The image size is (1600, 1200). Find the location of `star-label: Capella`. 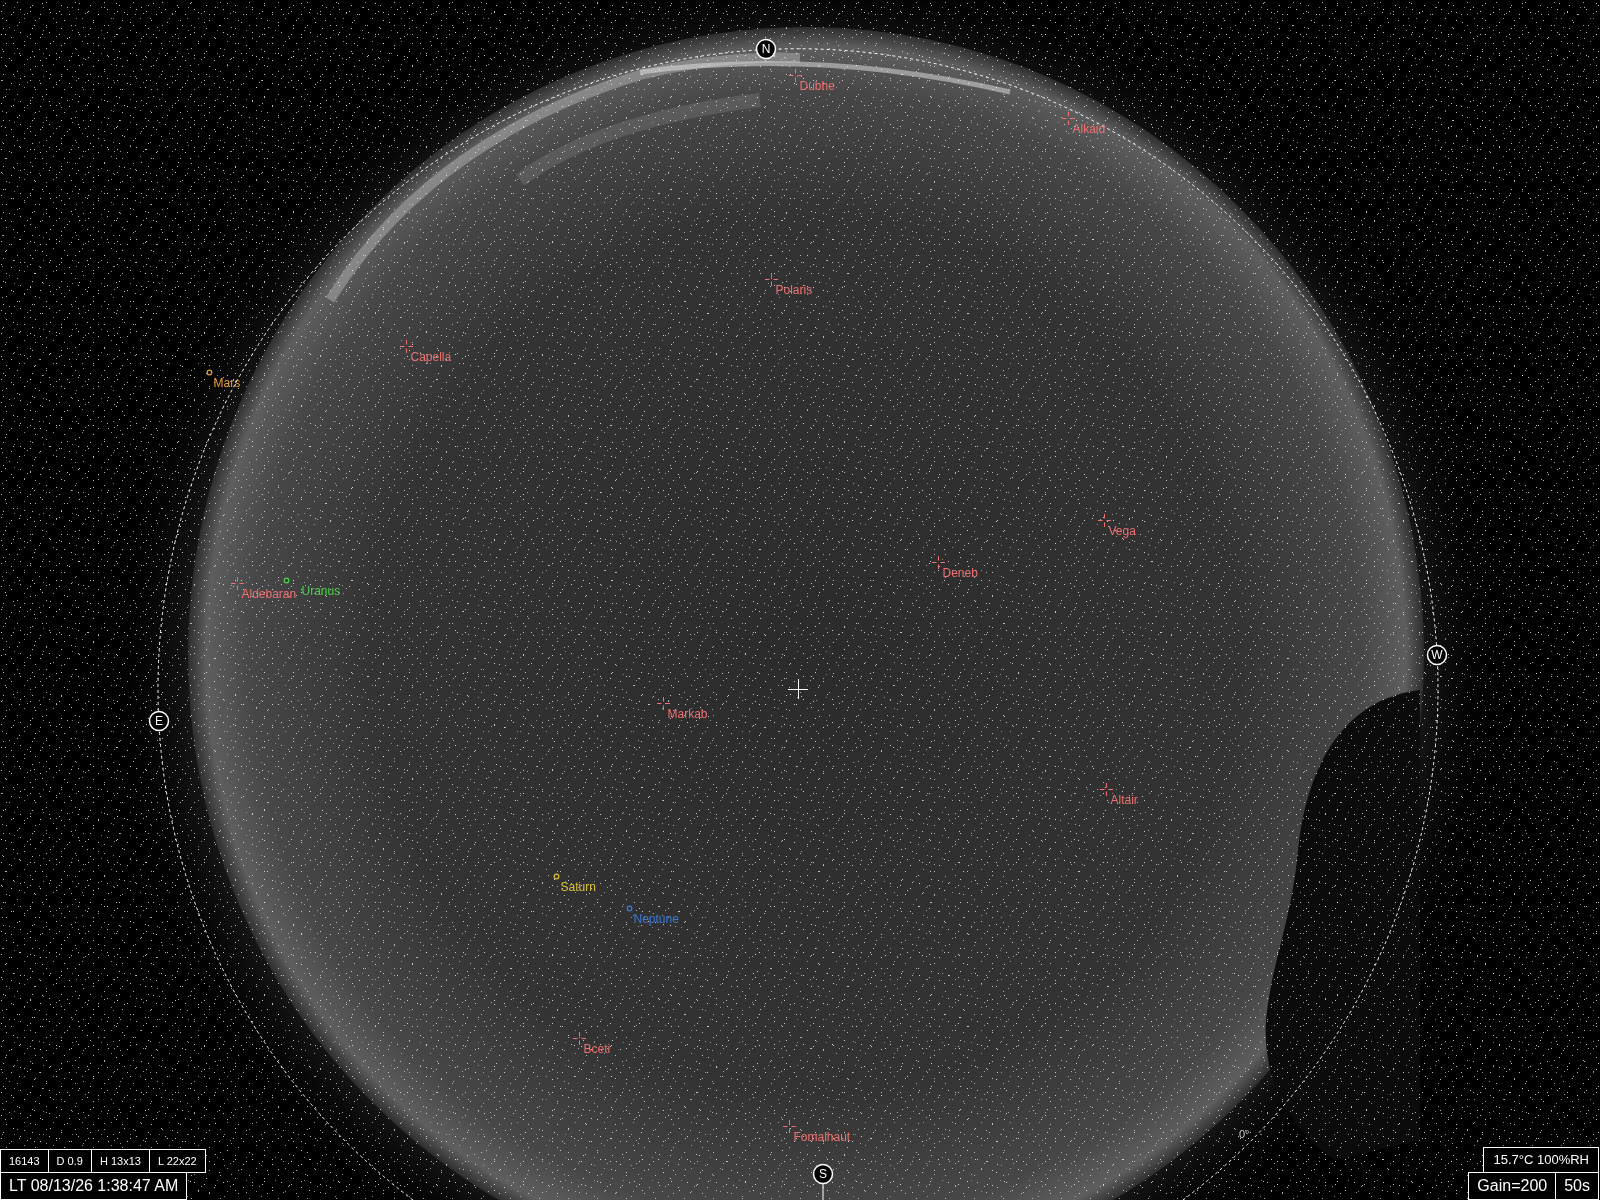

star-label: Capella is located at coordinates (431, 356).